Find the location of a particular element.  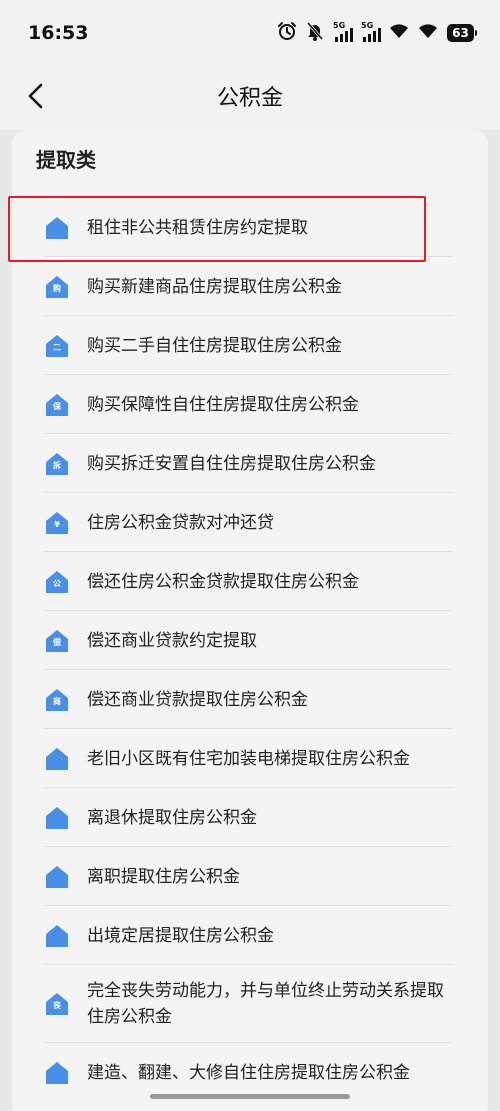

list-item: 公 偿还住房公积金贷款提取住房公积金 is located at coordinates (250, 581).